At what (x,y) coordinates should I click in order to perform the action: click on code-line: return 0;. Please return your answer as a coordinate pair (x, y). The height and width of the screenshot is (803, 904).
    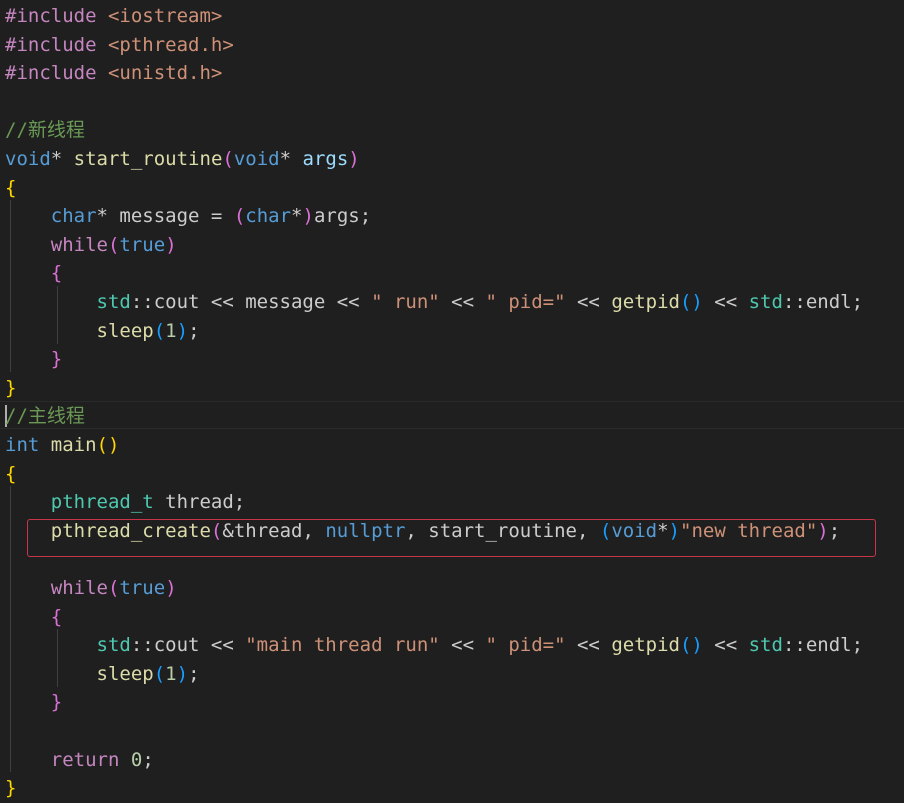
    Looking at the image, I should click on (79, 760).